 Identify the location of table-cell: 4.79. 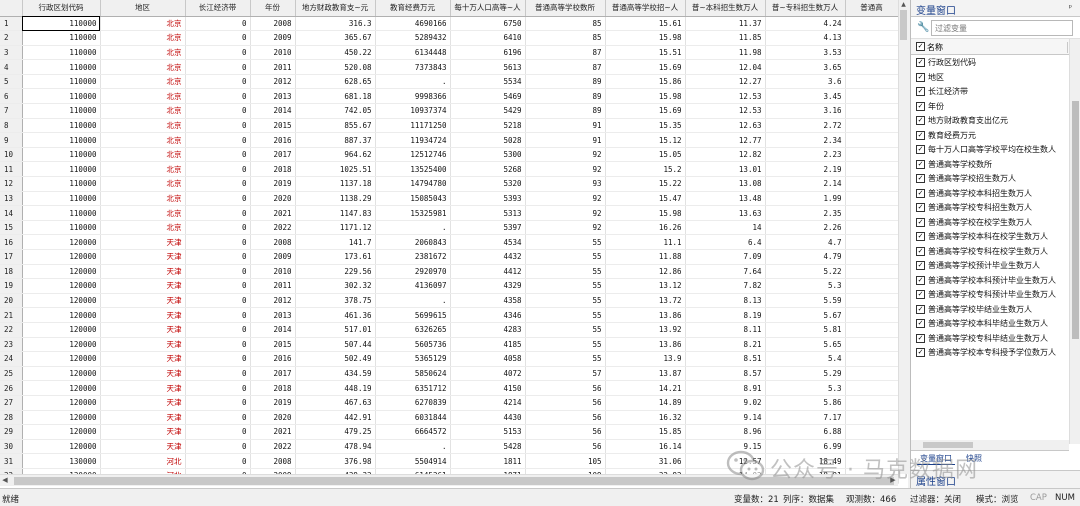
(805, 257).